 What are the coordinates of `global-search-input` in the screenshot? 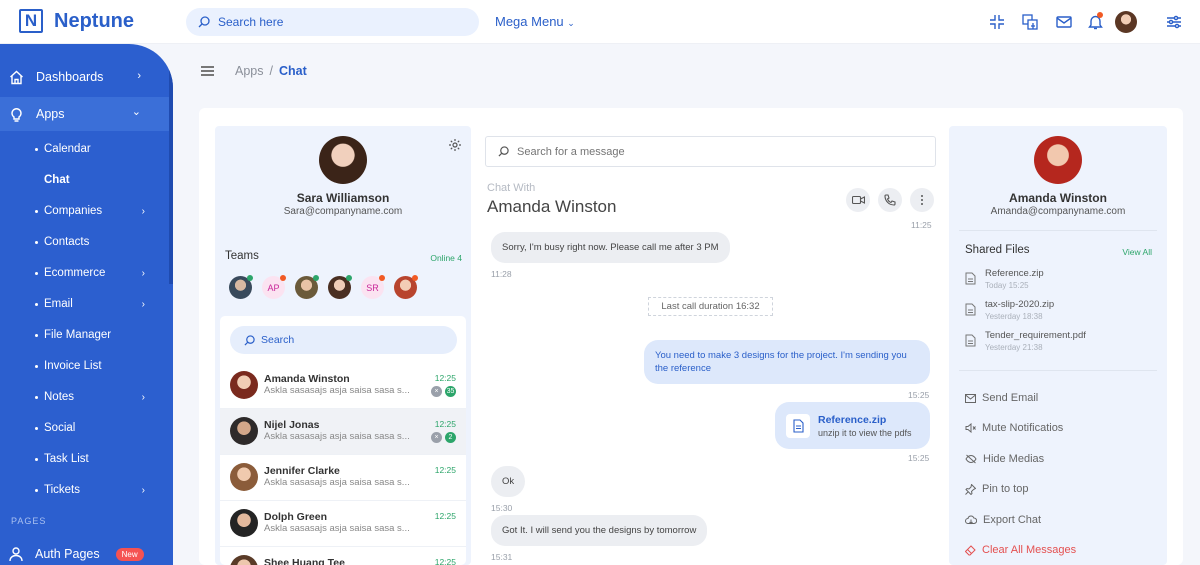 It's located at (333, 22).